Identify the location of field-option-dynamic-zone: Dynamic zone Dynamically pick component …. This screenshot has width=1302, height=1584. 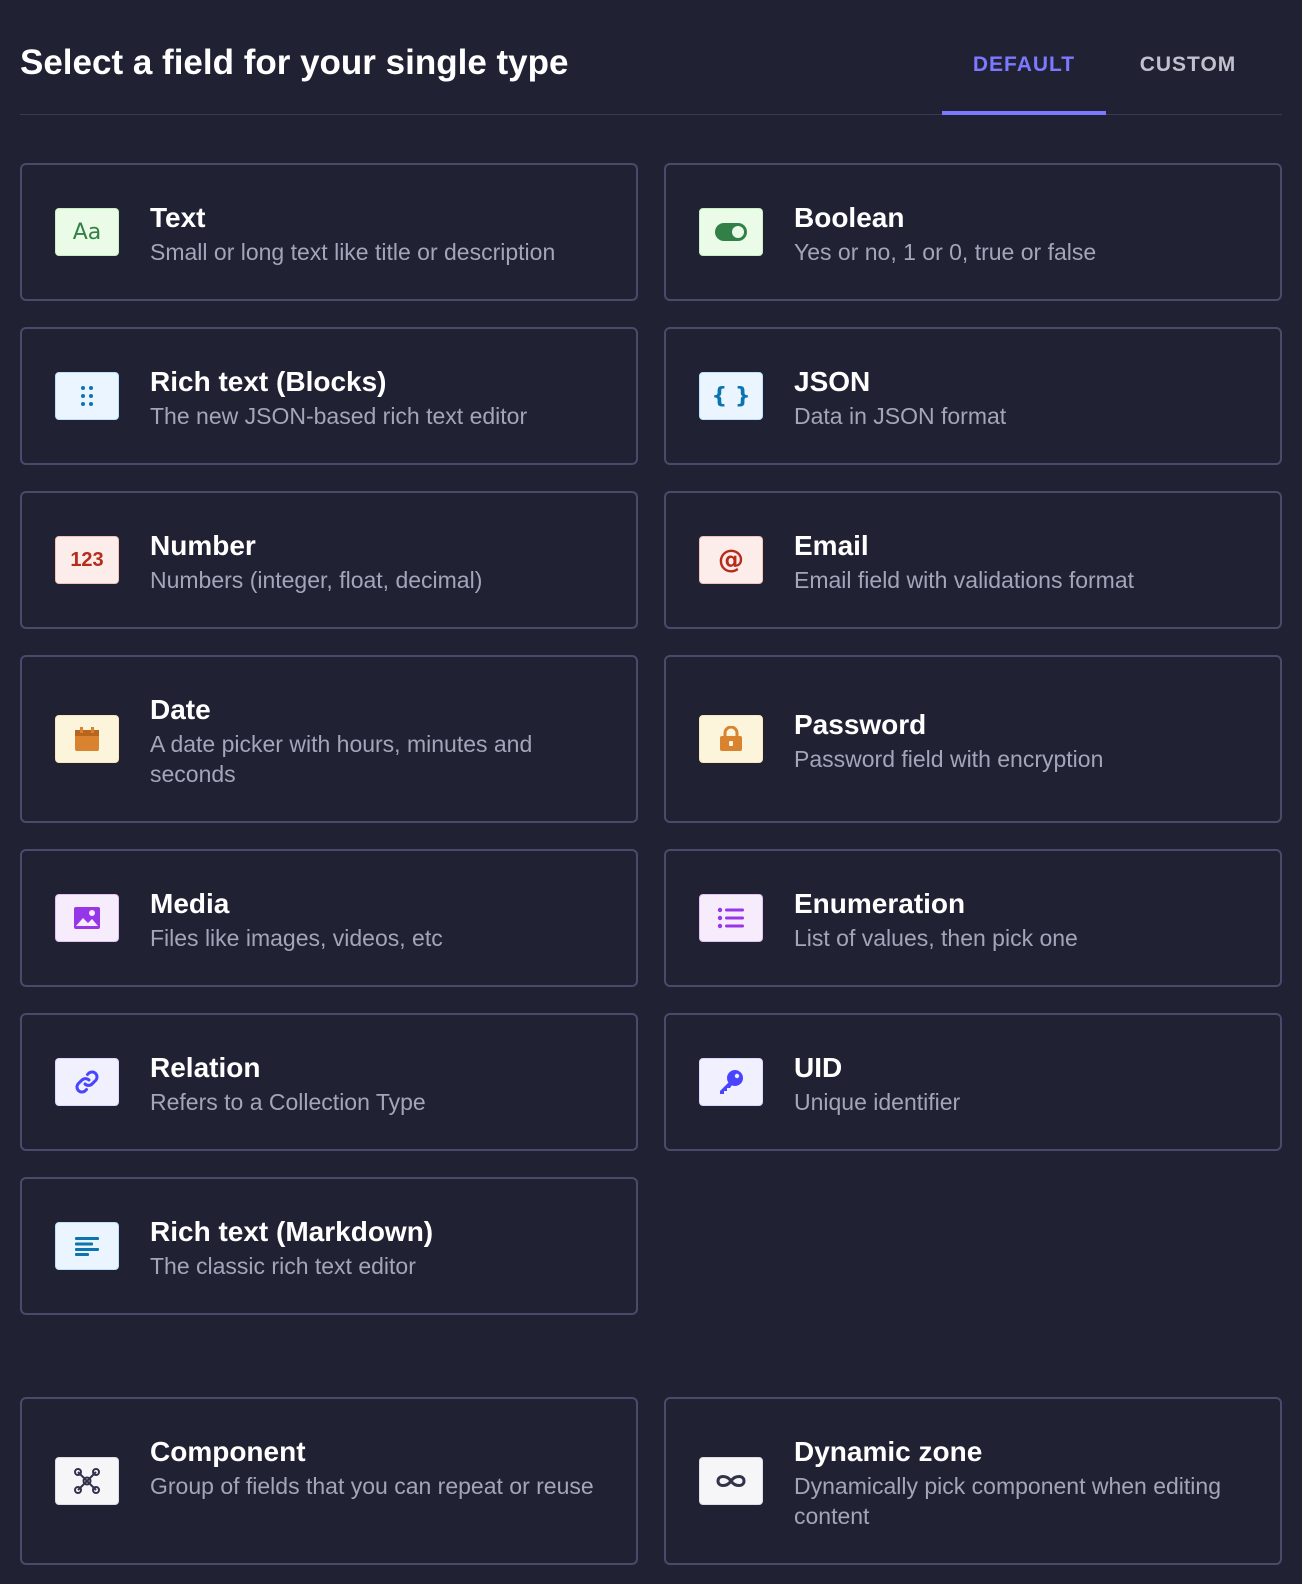
(973, 1481).